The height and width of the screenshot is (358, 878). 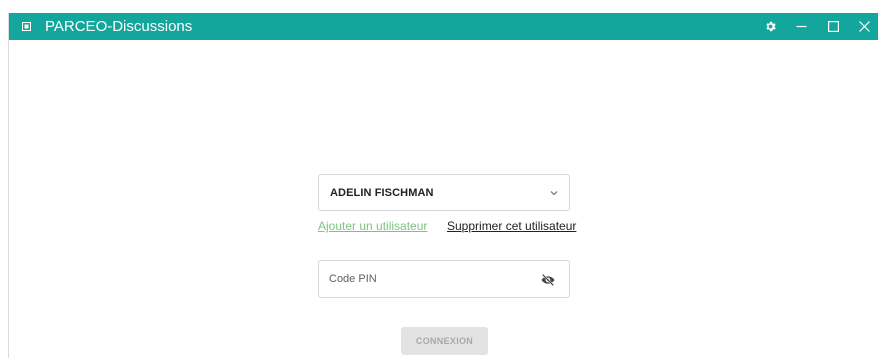 I want to click on close-icon, so click(x=864, y=26).